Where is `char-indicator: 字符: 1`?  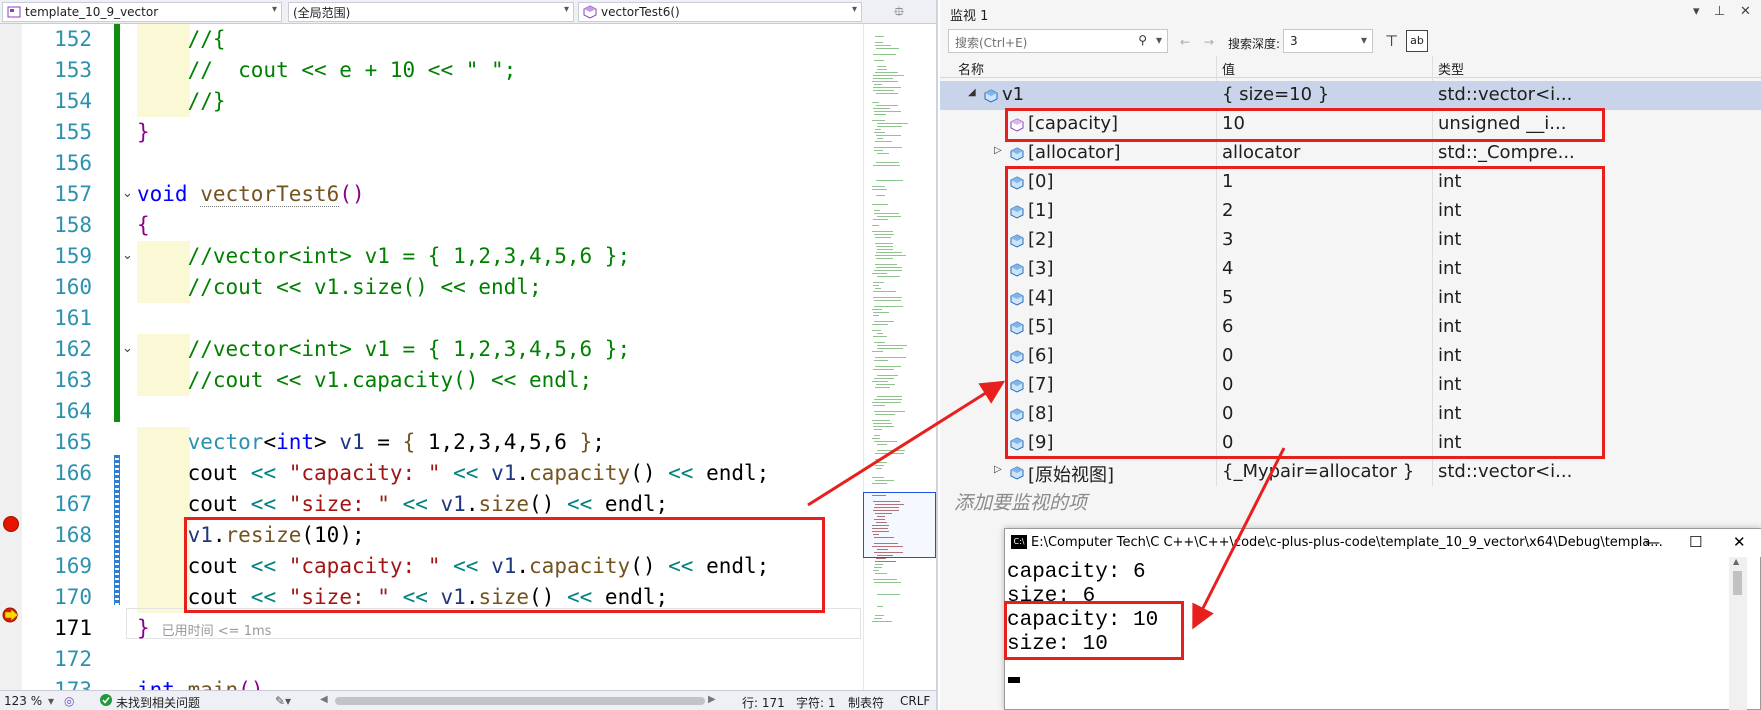 char-indicator: 字符: 1 is located at coordinates (816, 702).